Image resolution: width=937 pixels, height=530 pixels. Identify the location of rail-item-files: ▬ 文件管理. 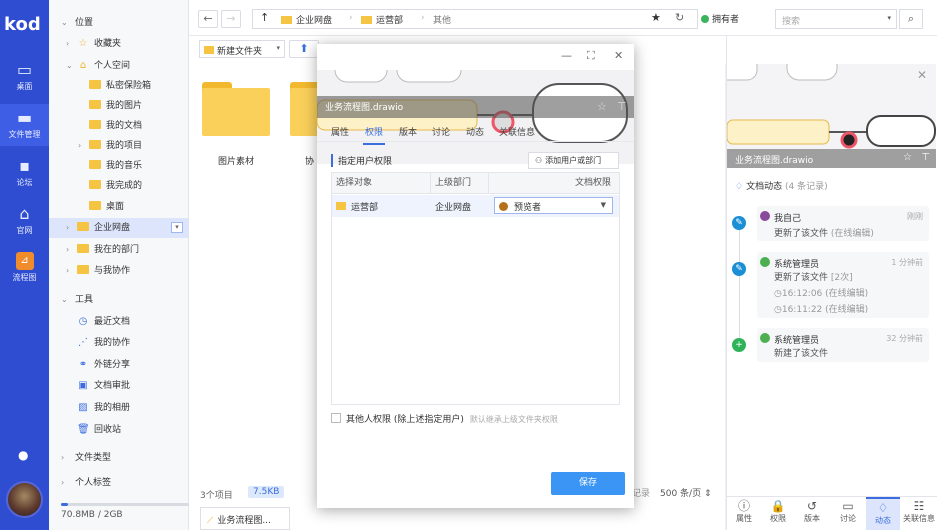
(24, 125).